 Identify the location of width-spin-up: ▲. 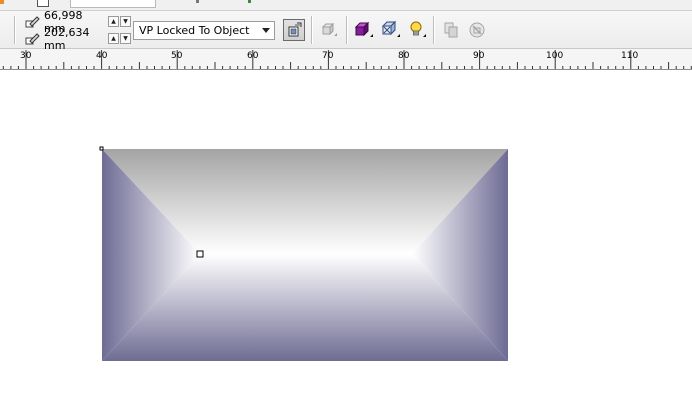
(113, 21).